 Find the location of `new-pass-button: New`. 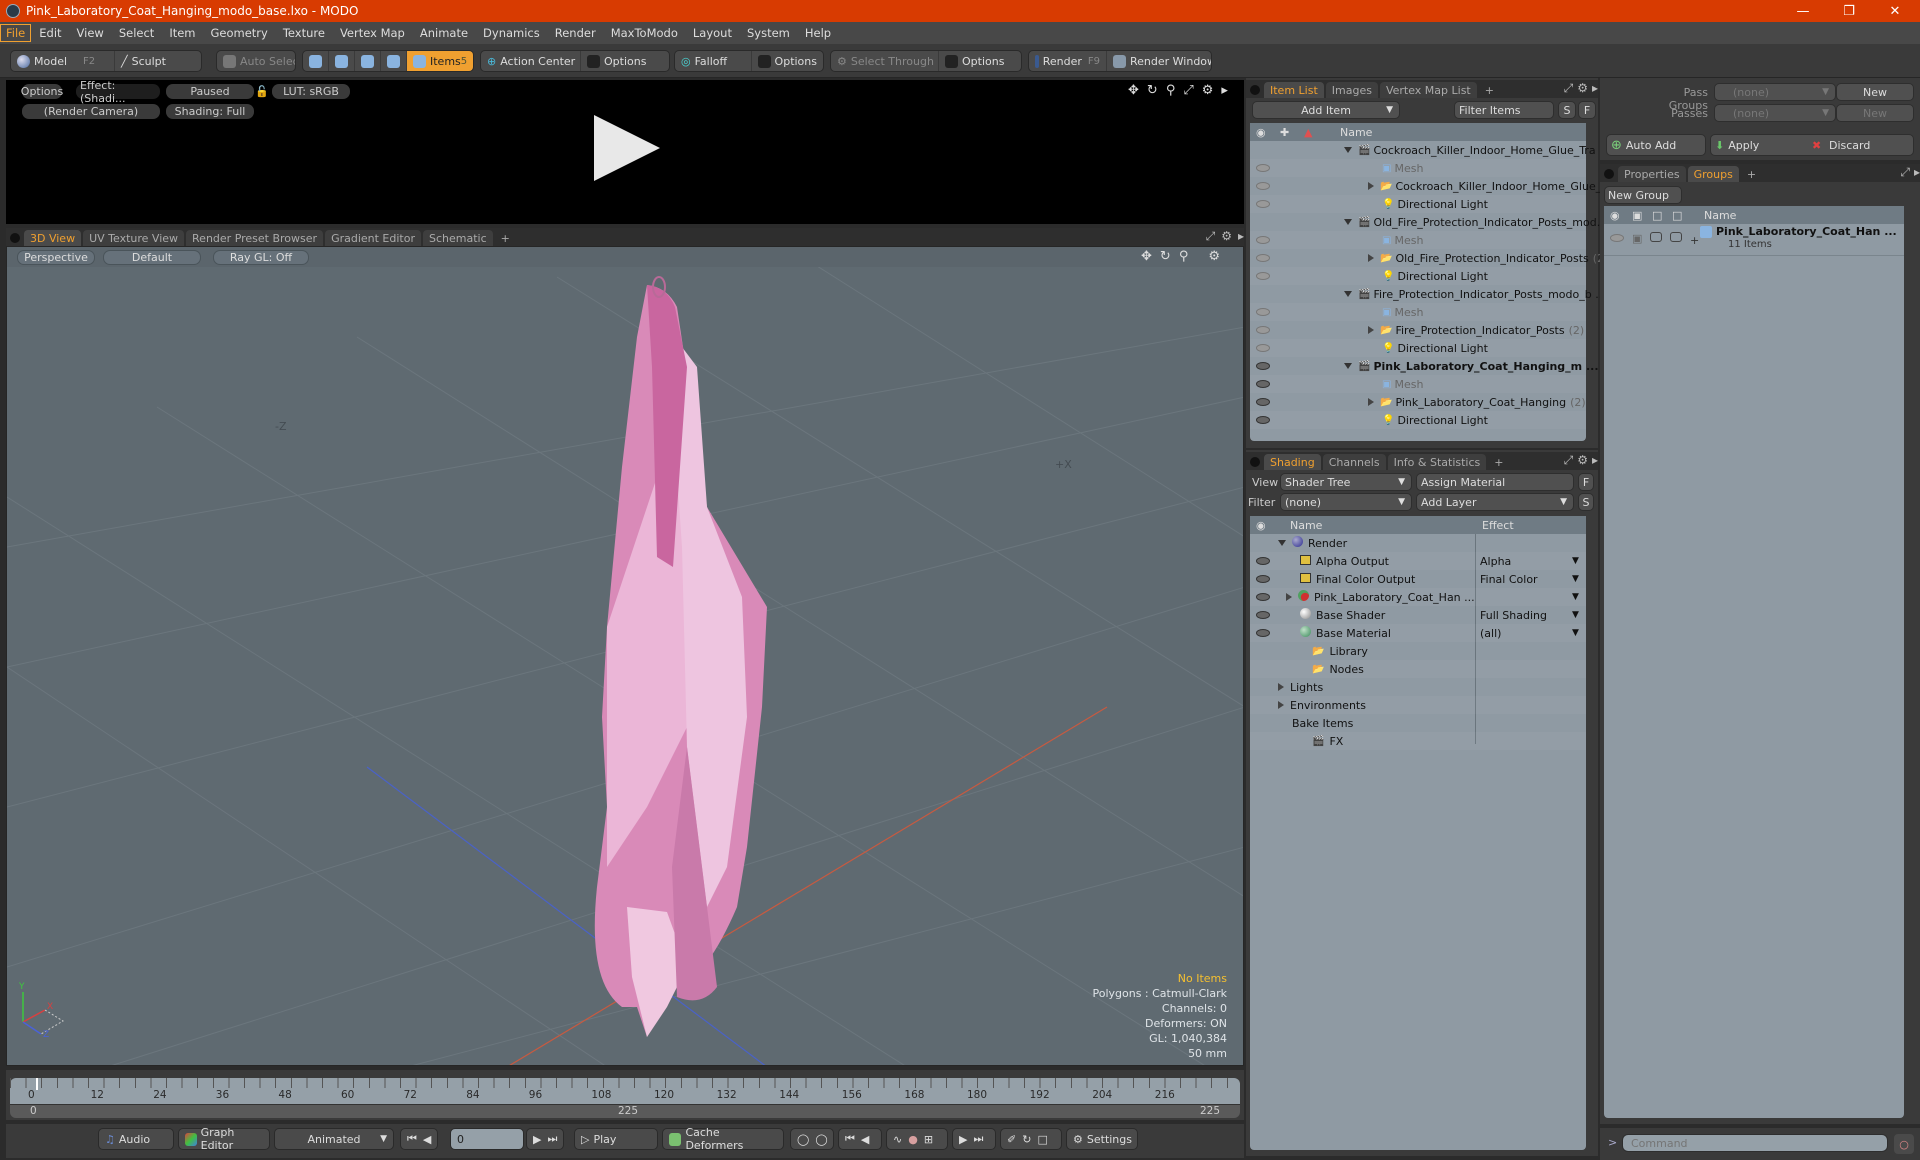

new-pass-button: New is located at coordinates (1875, 113).